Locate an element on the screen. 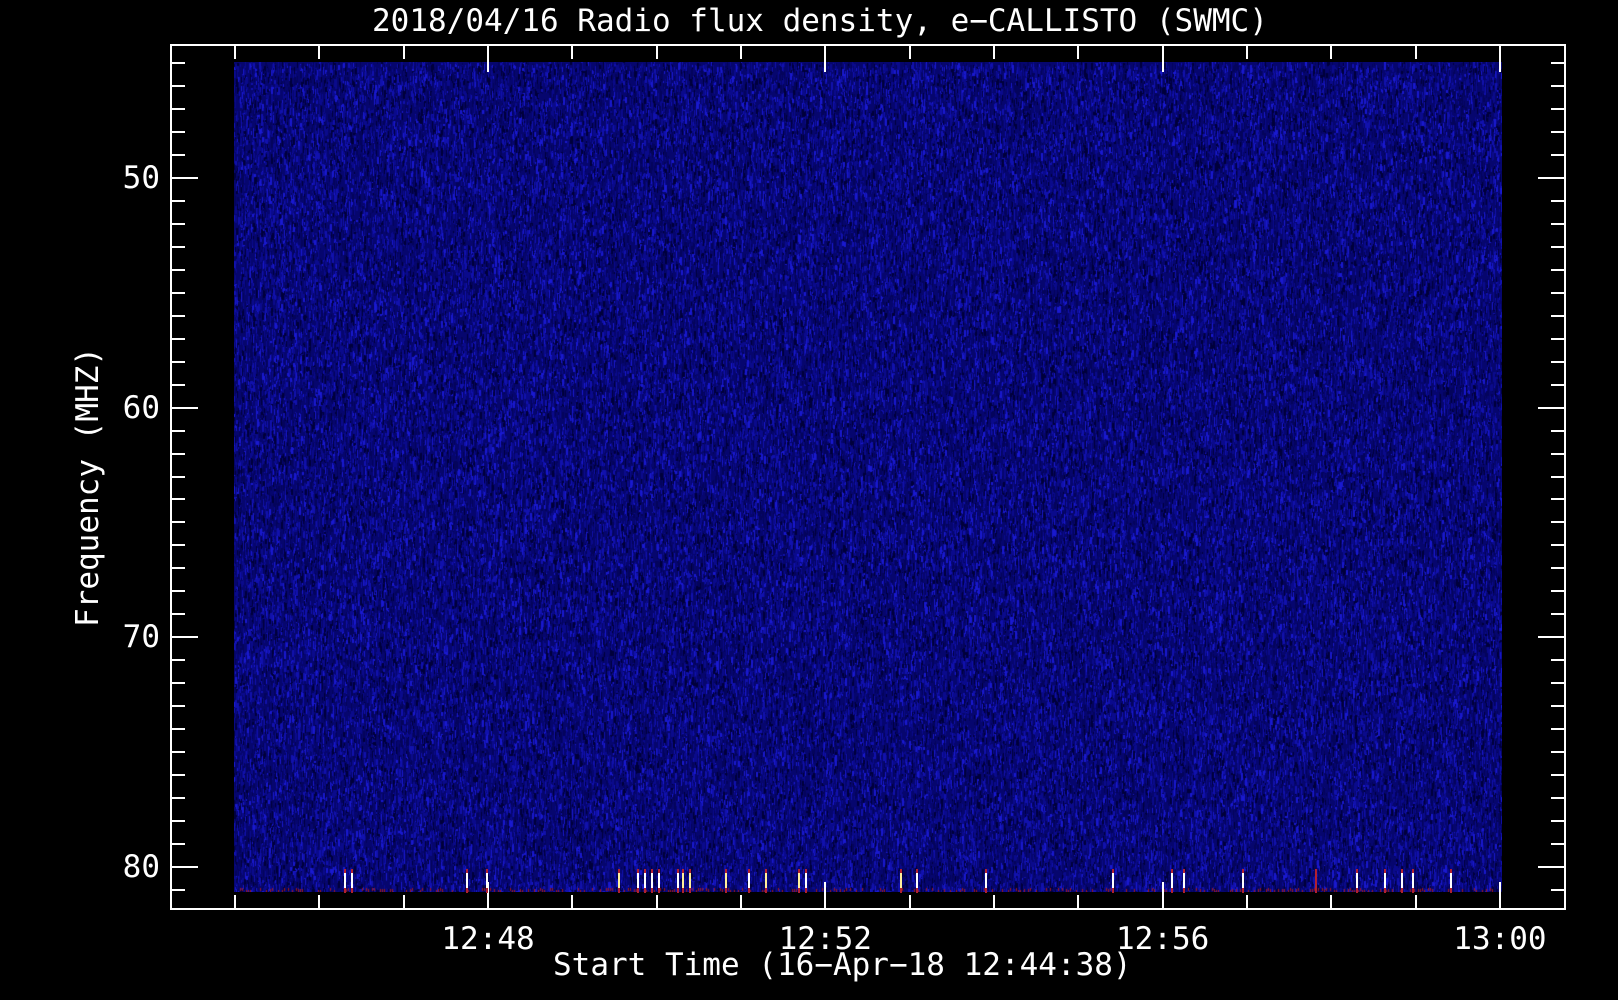 Image resolution: width=1618 pixels, height=1000 pixels. y-tick-label: 50 is located at coordinates (141, 177).